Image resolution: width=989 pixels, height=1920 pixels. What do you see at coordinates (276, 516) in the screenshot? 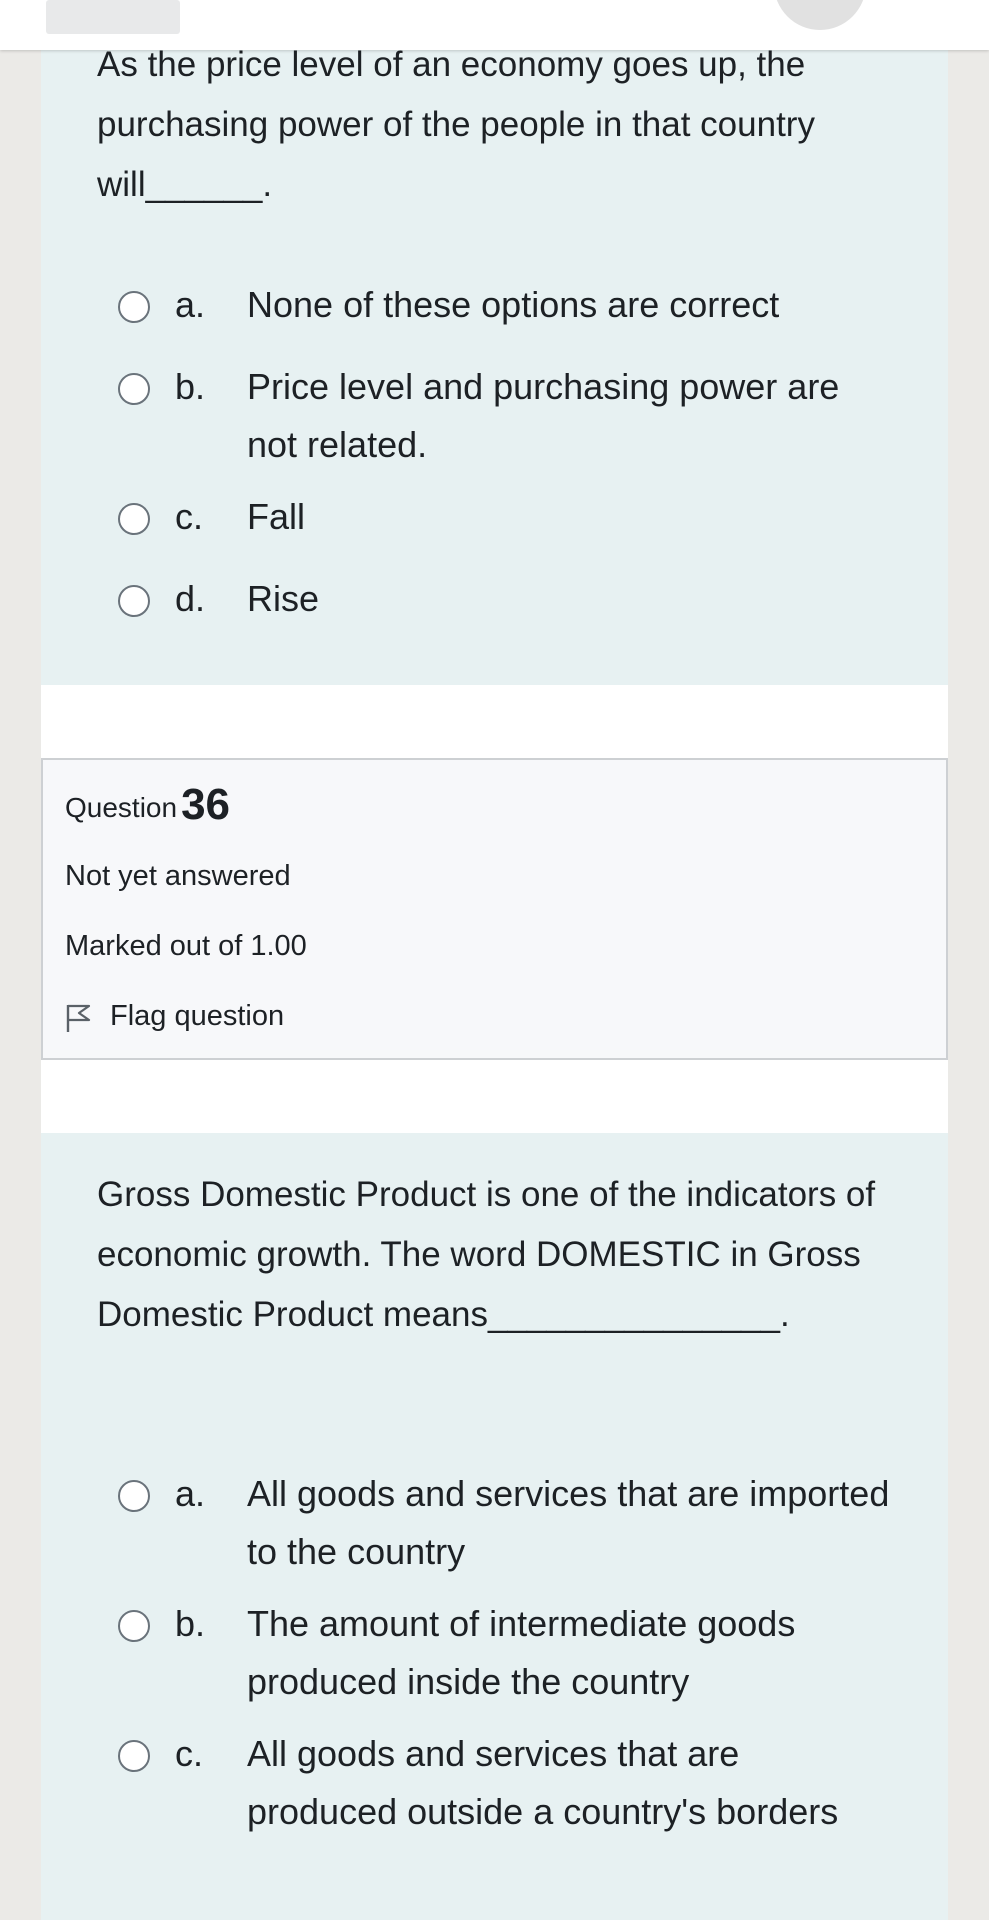
I see `option-text: Fall` at bounding box center [276, 516].